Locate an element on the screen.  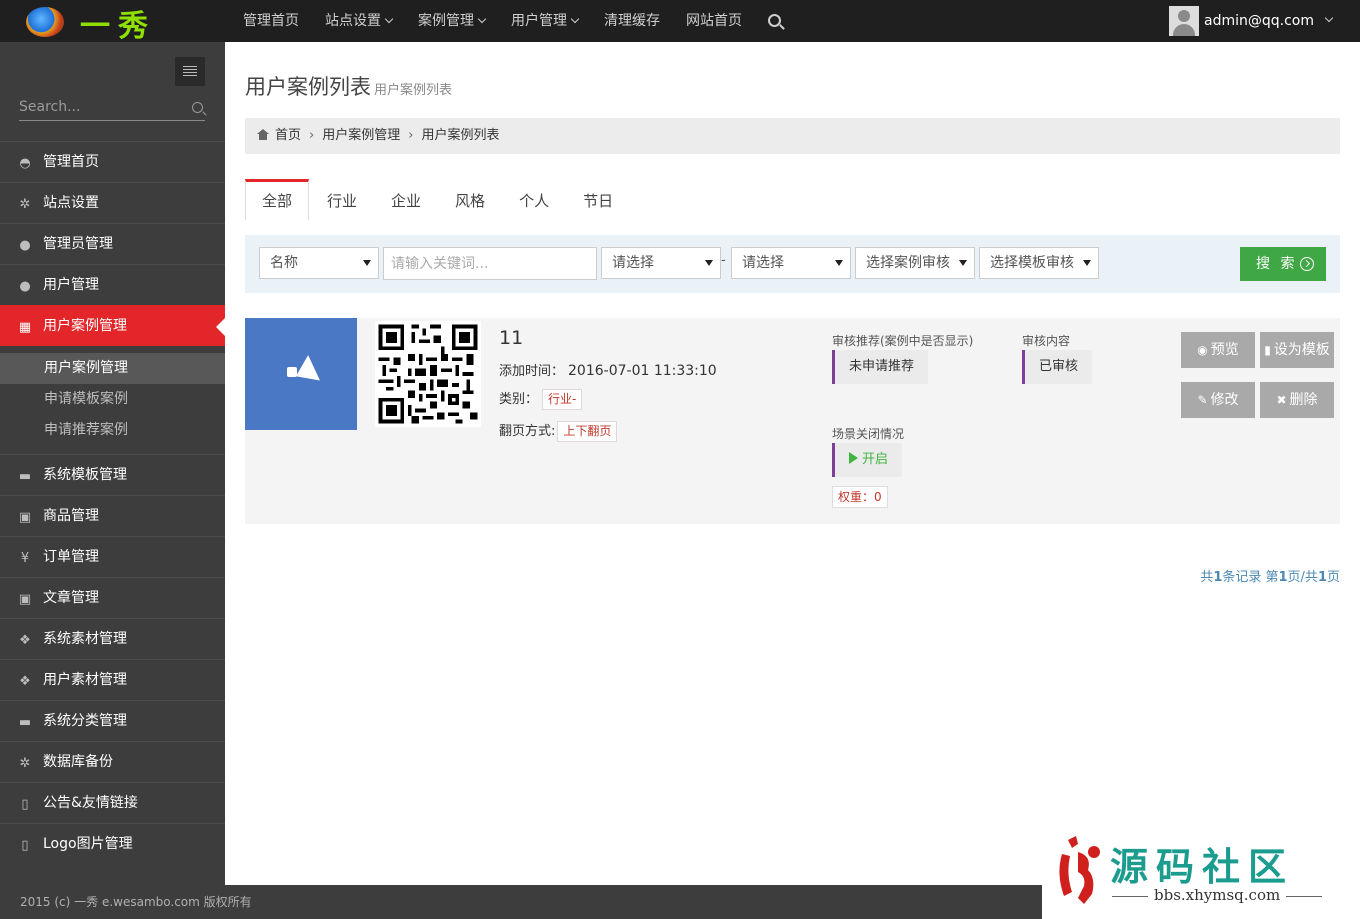
sidebar-subitem-recommend-requests: 申请推荐案例 is located at coordinates (112, 430).